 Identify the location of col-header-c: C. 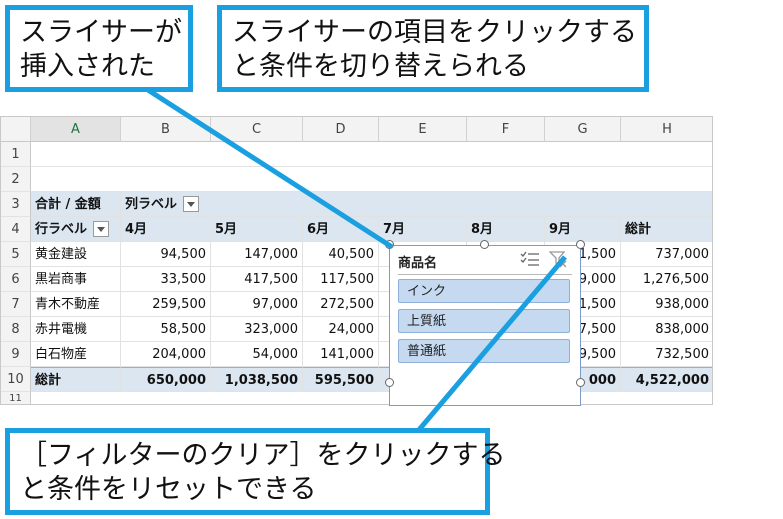
(257, 129).